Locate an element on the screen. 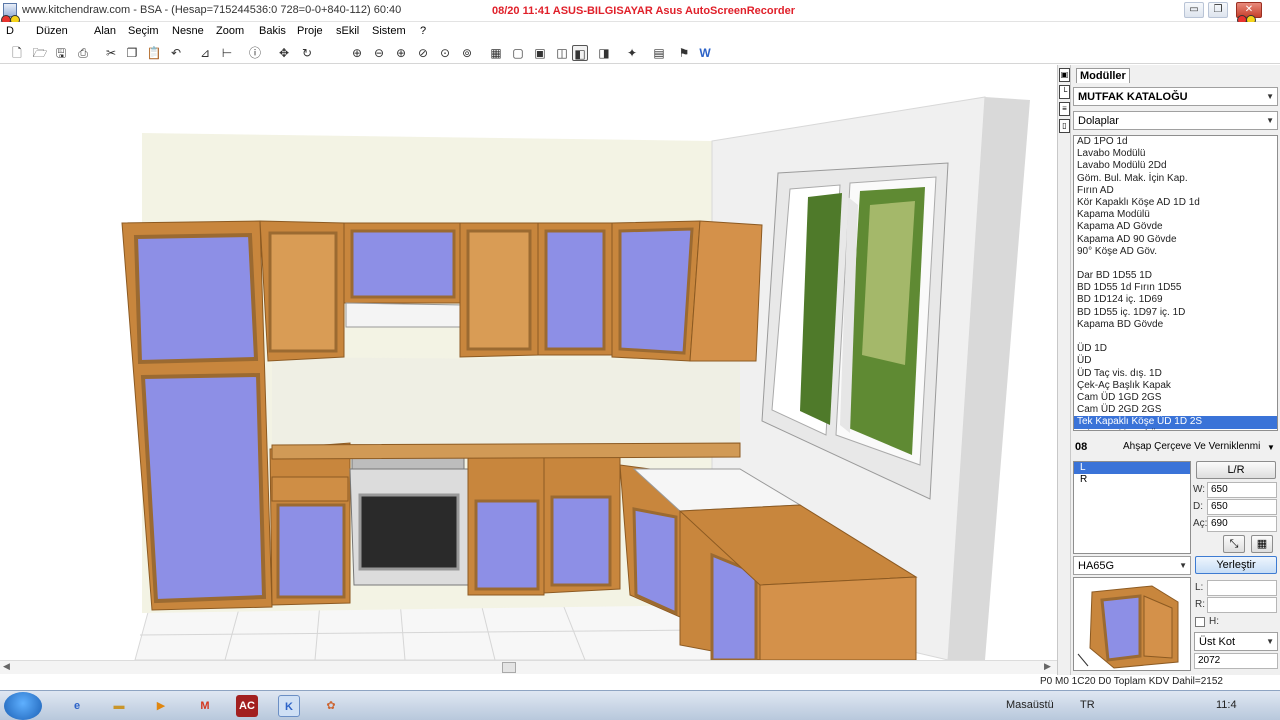 Image resolution: width=1280 pixels, height=720 pixels. h-checkbox is located at coordinates (1200, 622).